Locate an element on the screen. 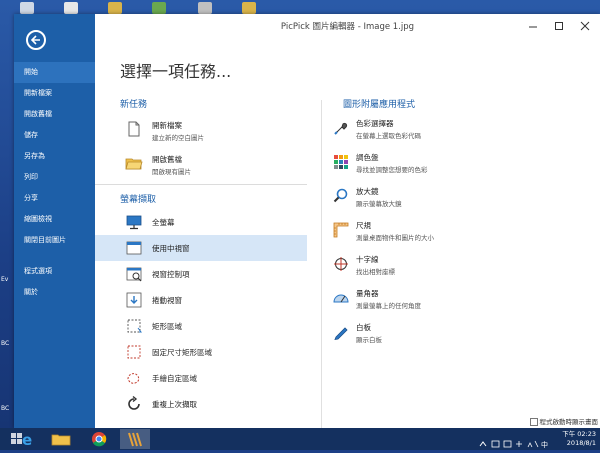  sidebar-item-print: 列印 is located at coordinates (54, 177).